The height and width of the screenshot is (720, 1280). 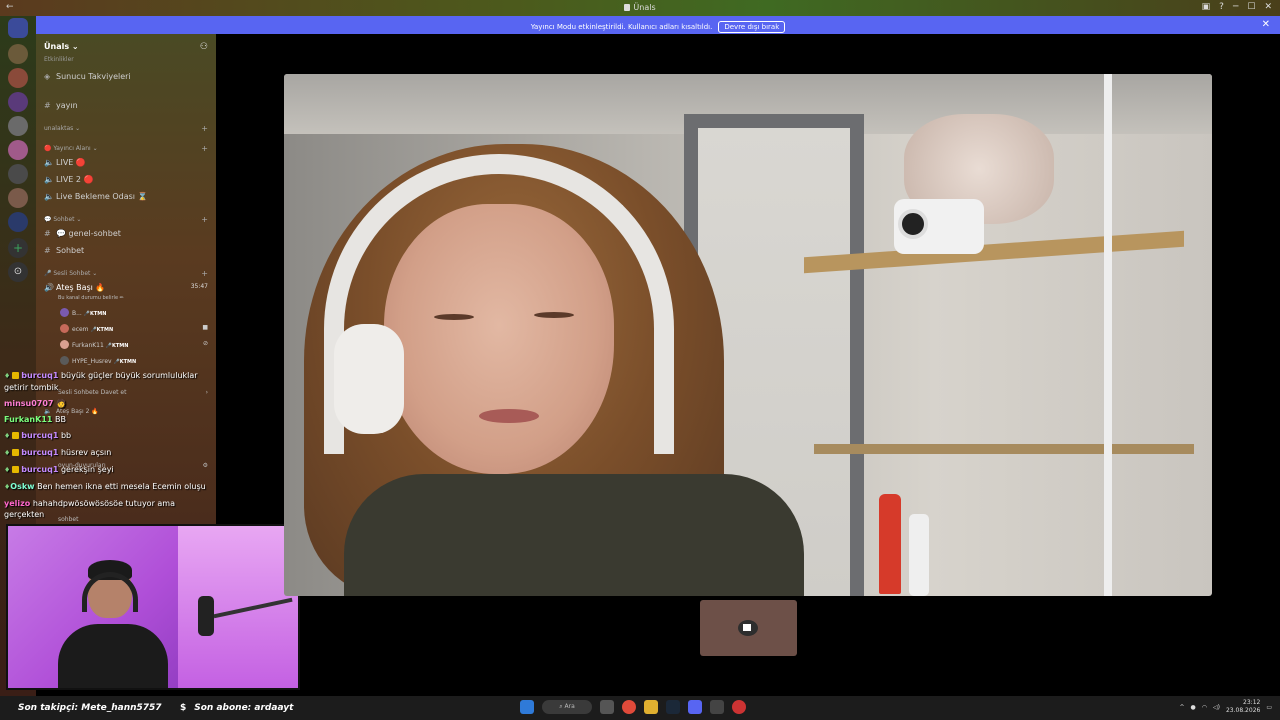 I want to click on notification-icon: ▭, so click(x=1269, y=707).